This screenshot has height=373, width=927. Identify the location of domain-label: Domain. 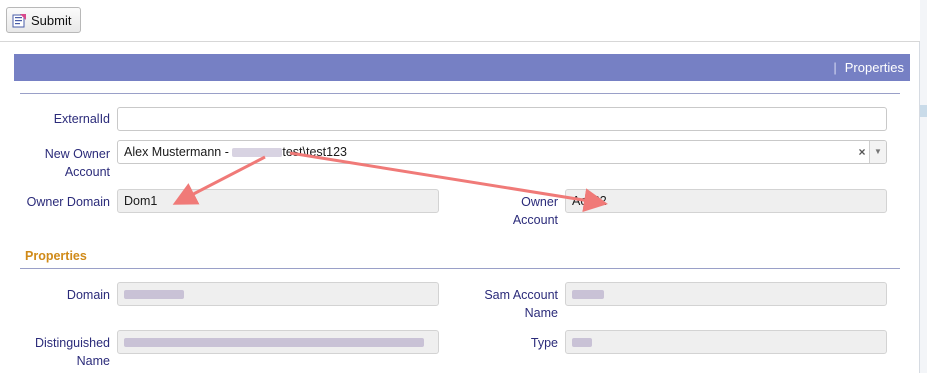
(88, 295).